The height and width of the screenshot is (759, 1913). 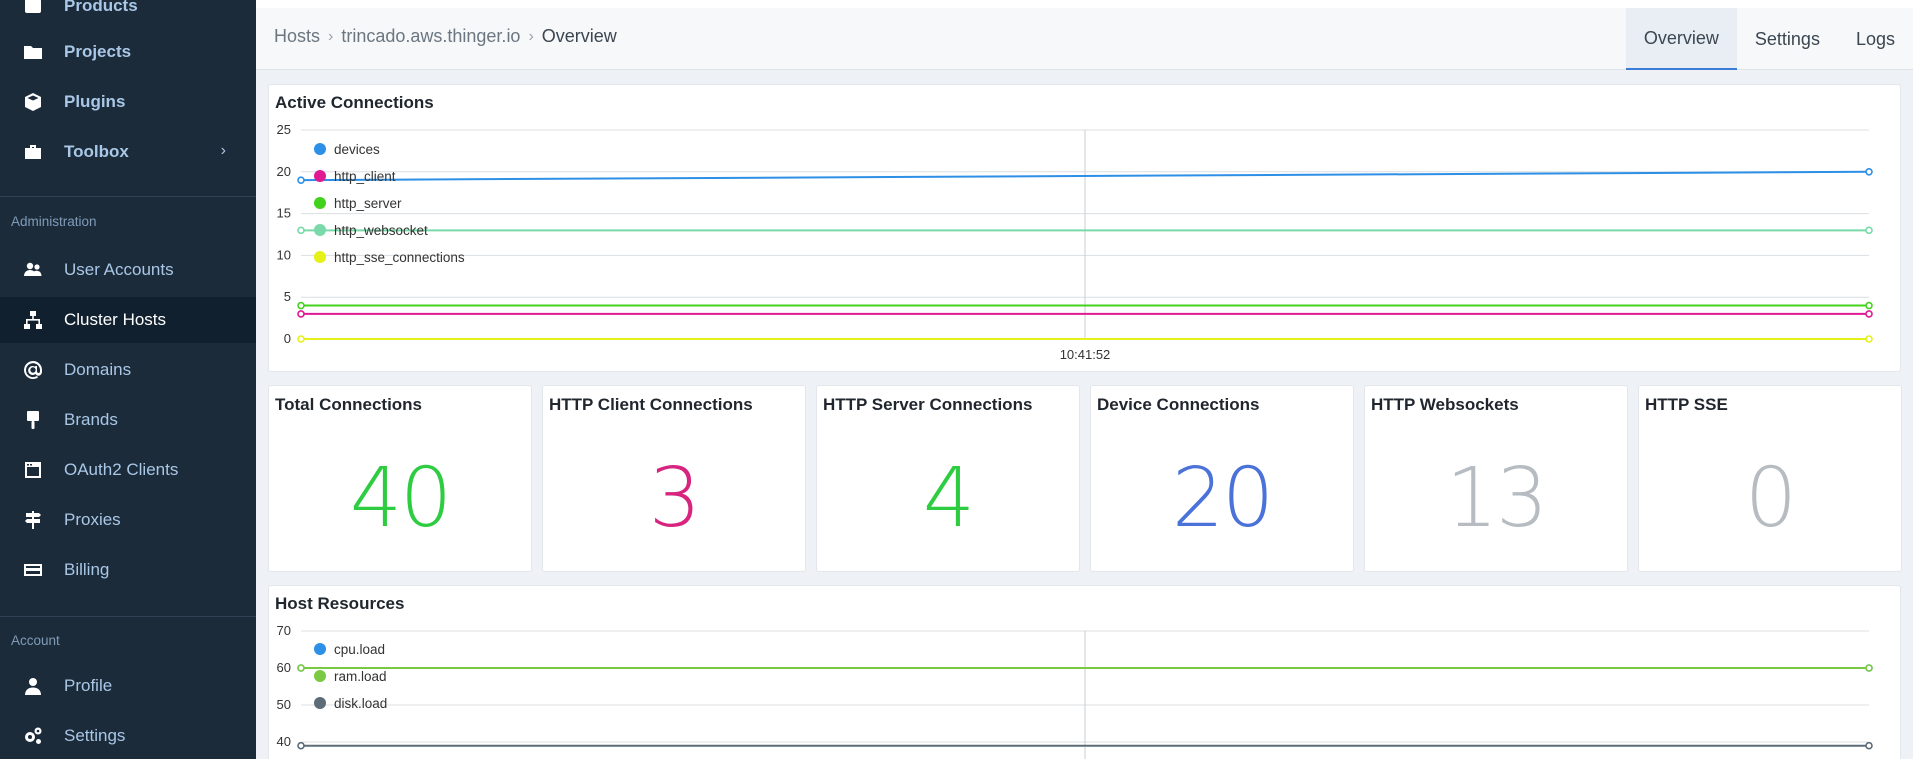 I want to click on sidebar-item-settings: Settings, so click(x=128, y=736).